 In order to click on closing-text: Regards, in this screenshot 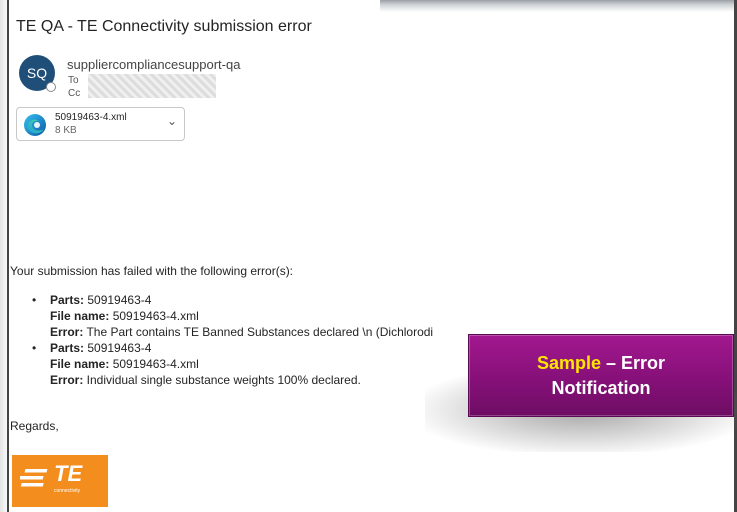, I will do `click(34, 426)`.